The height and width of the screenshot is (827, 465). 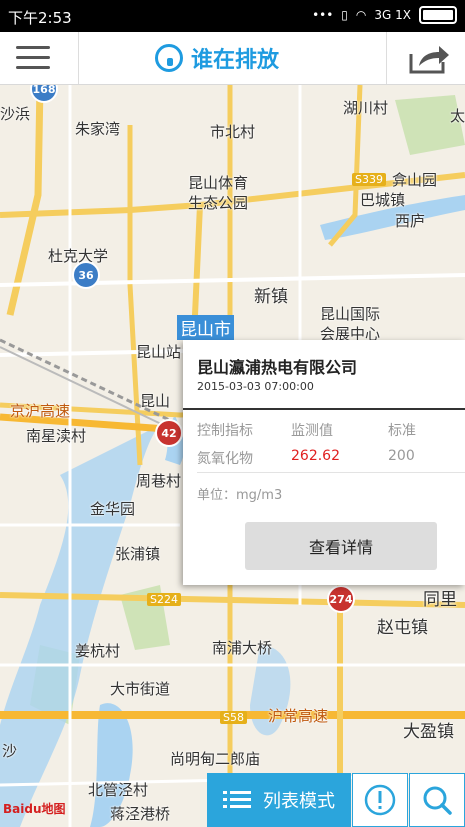 I want to click on unit-text: 单位：mg/m3, so click(x=240, y=495).